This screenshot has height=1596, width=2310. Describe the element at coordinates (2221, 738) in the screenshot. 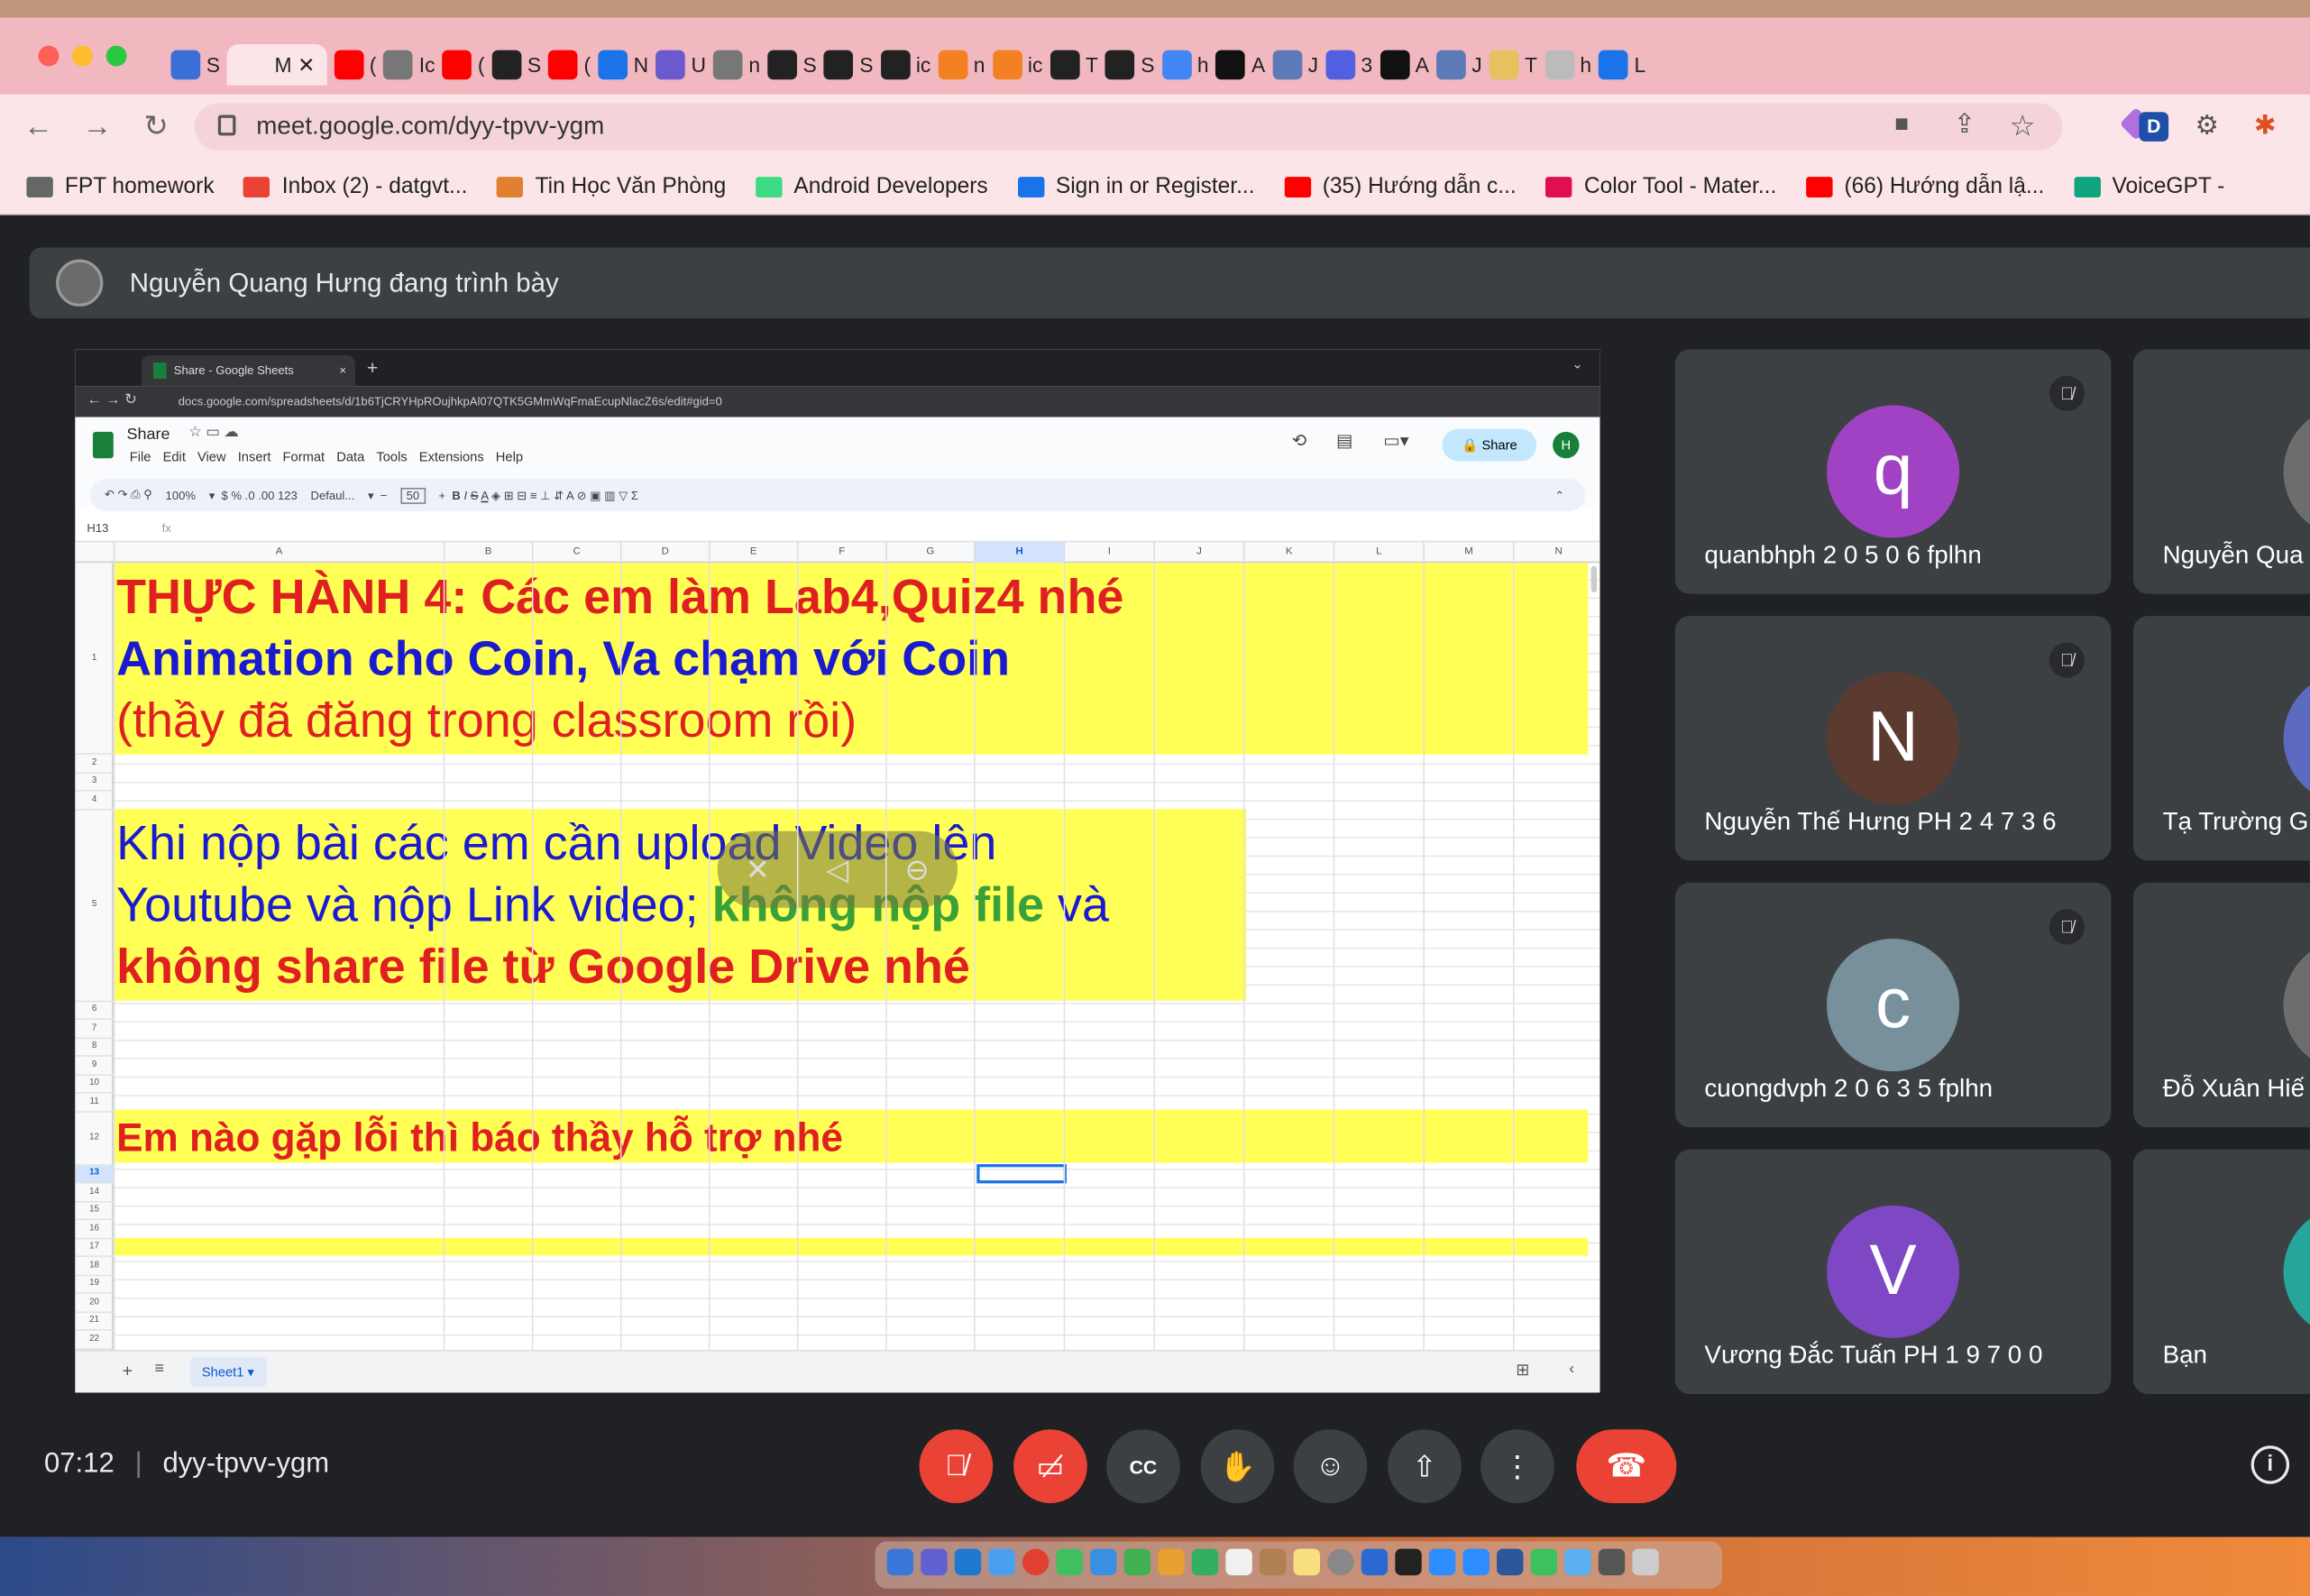

I see `participant-tile: Tạ Trường G` at that location.